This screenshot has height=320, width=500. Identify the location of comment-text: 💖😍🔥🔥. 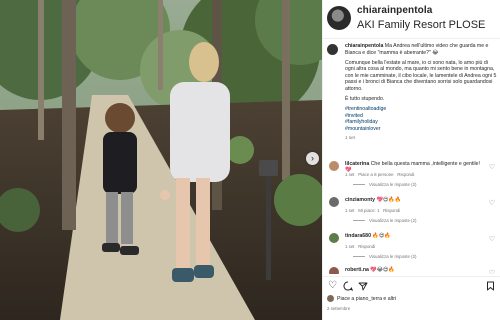
(389, 200).